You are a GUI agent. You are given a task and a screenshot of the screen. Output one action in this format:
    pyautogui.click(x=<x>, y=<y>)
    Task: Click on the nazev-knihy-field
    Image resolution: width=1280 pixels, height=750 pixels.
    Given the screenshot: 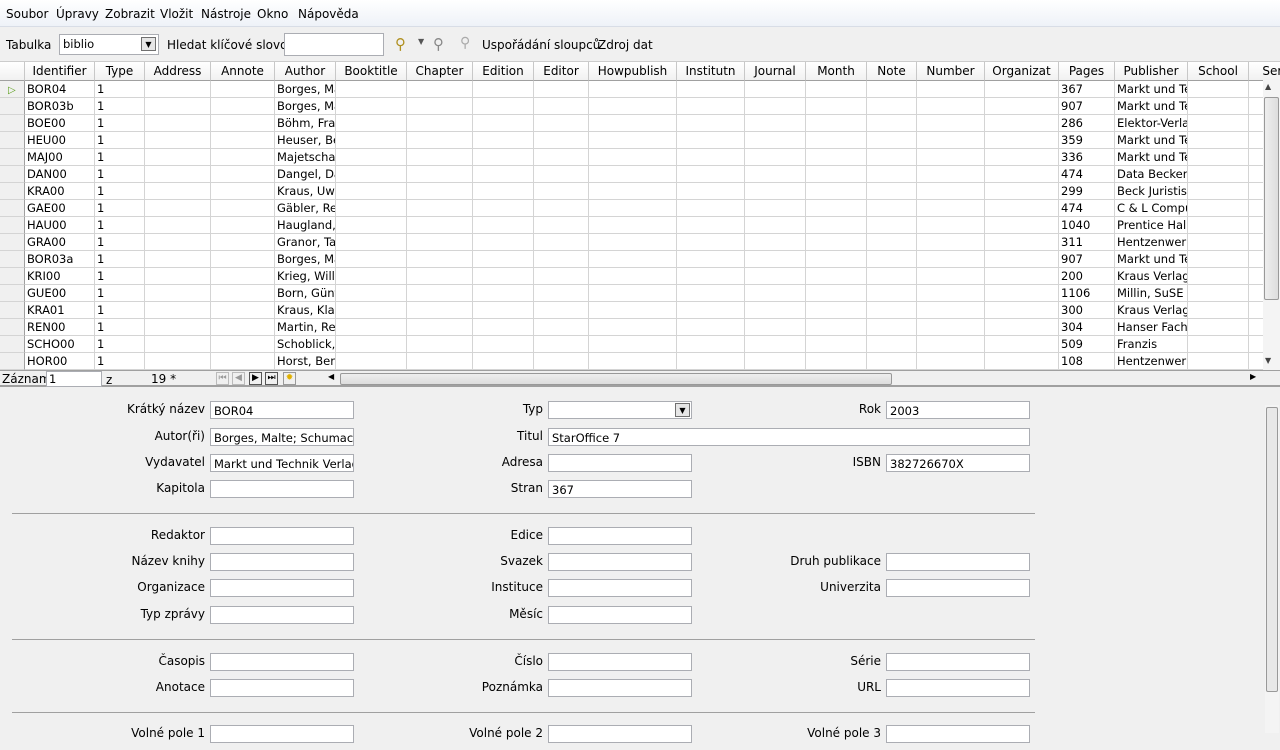 What is the action you would take?
    pyautogui.click(x=282, y=562)
    